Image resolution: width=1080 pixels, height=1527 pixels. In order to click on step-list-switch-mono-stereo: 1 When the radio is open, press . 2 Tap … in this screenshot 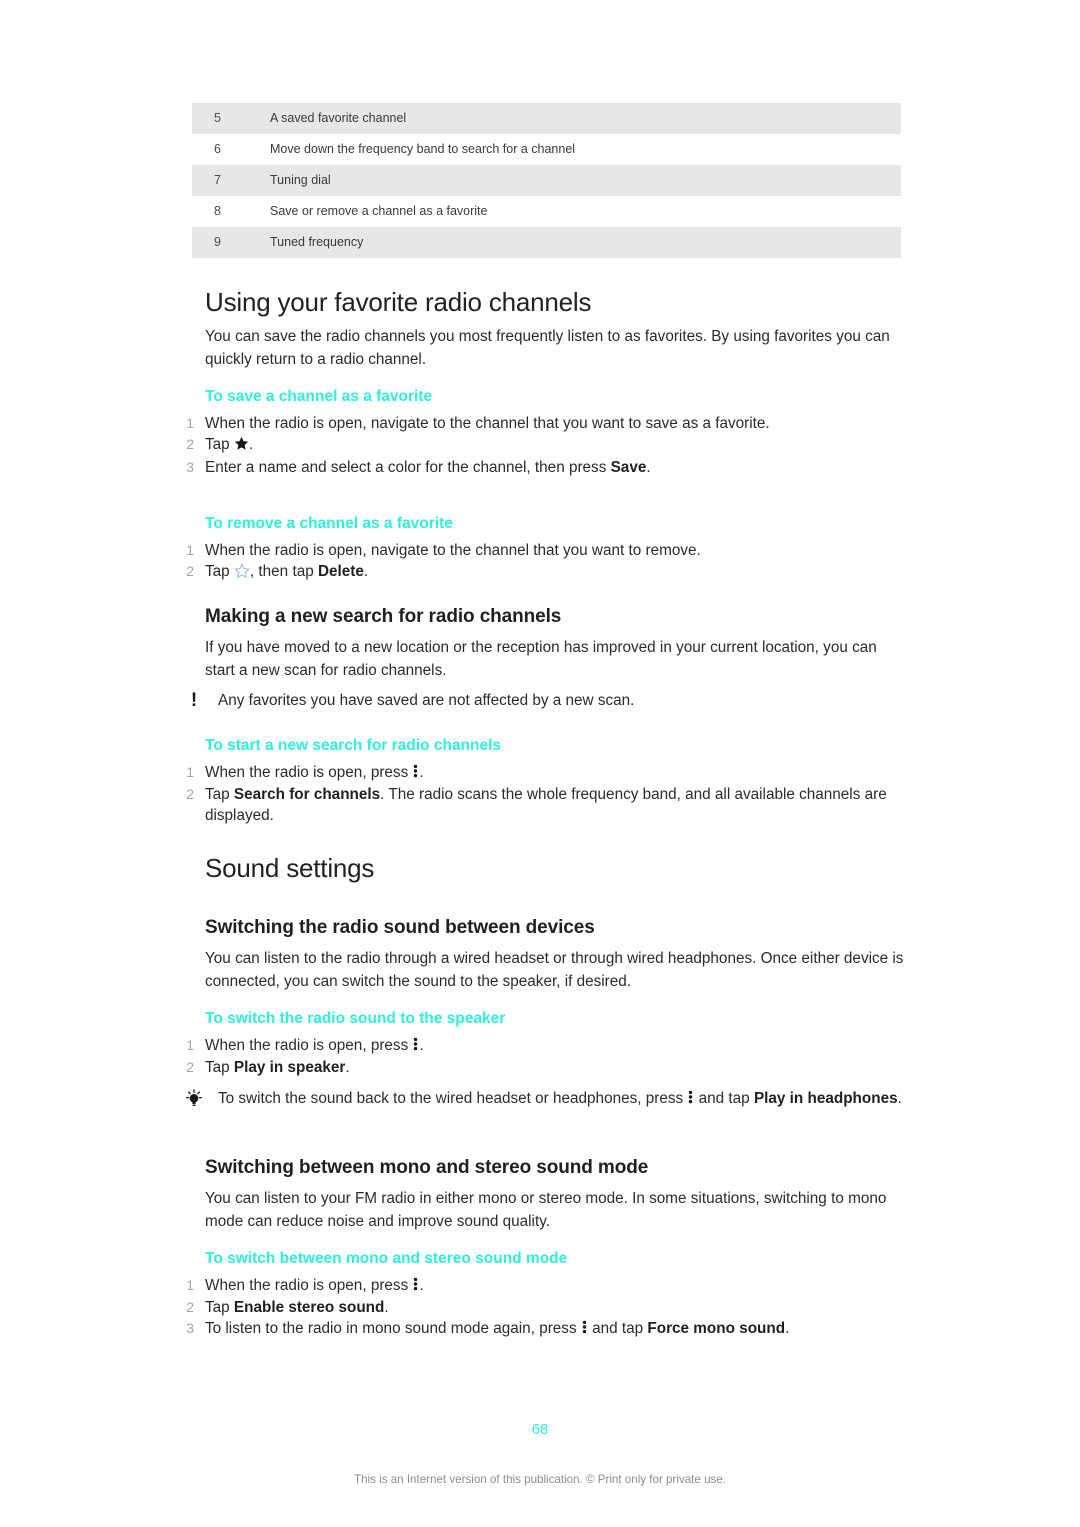, I will do `click(543, 1307)`.